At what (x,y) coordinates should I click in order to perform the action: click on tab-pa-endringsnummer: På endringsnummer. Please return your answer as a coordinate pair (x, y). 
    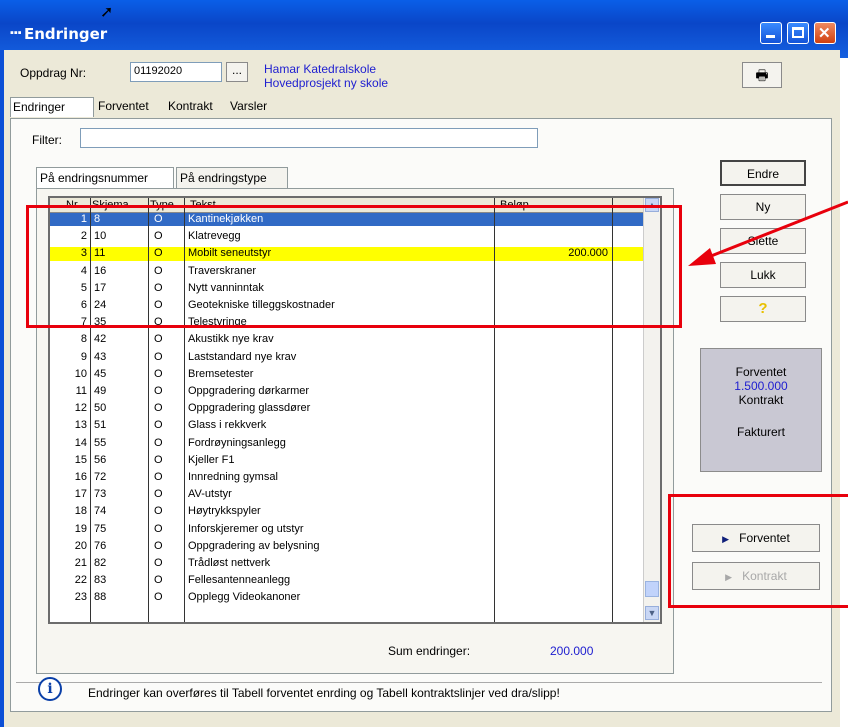
    Looking at the image, I should click on (105, 178).